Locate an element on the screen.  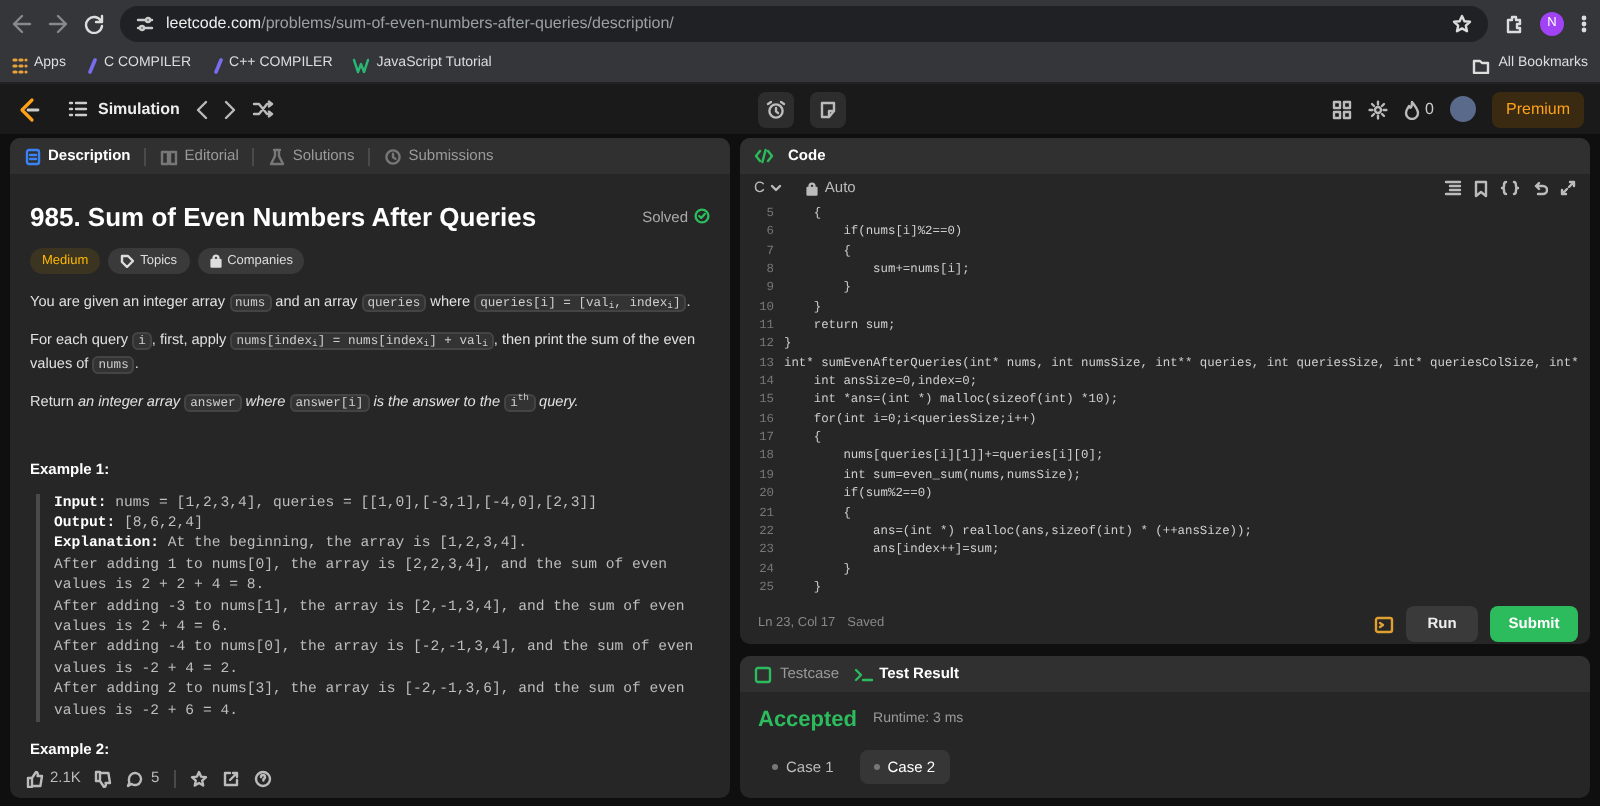
console-icon is located at coordinates (1384, 624).